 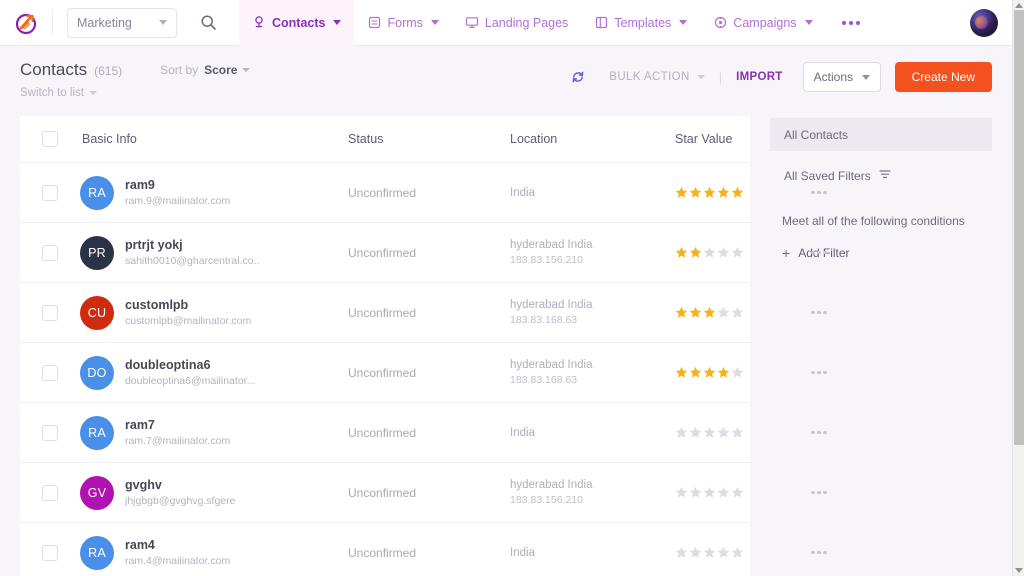 What do you see at coordinates (657, 77) in the screenshot?
I see `bulk-action-dropdown: BULK ACTION` at bounding box center [657, 77].